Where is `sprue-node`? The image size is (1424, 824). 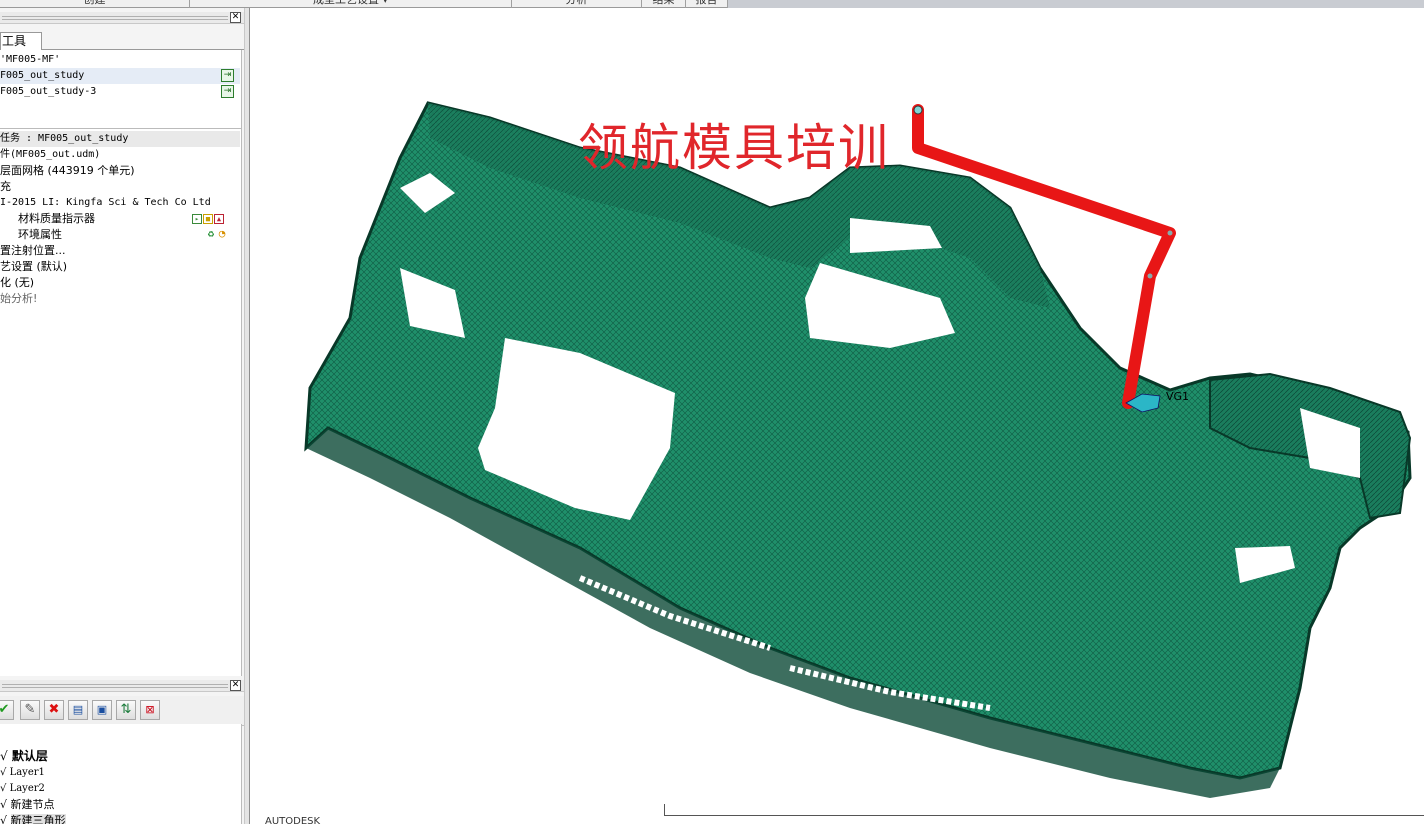
sprue-node is located at coordinates (918, 110).